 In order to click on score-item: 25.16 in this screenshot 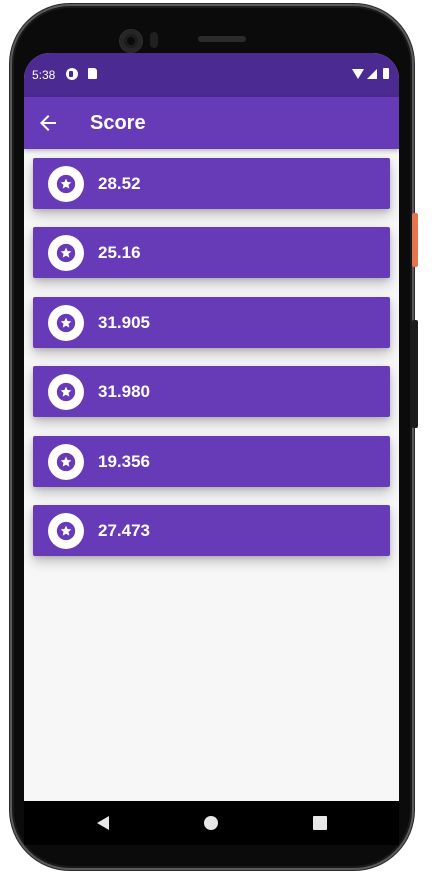, I will do `click(211, 253)`.